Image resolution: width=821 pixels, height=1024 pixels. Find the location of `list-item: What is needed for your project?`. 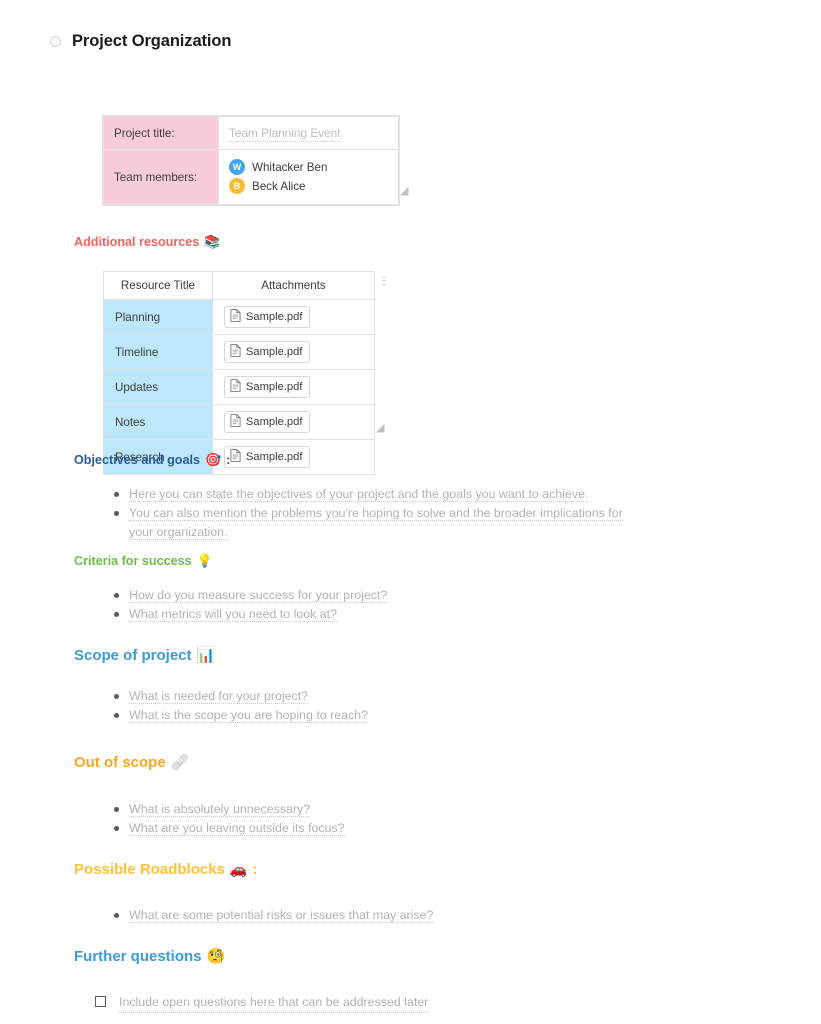

list-item: What is needed for your project? is located at coordinates (234, 696).